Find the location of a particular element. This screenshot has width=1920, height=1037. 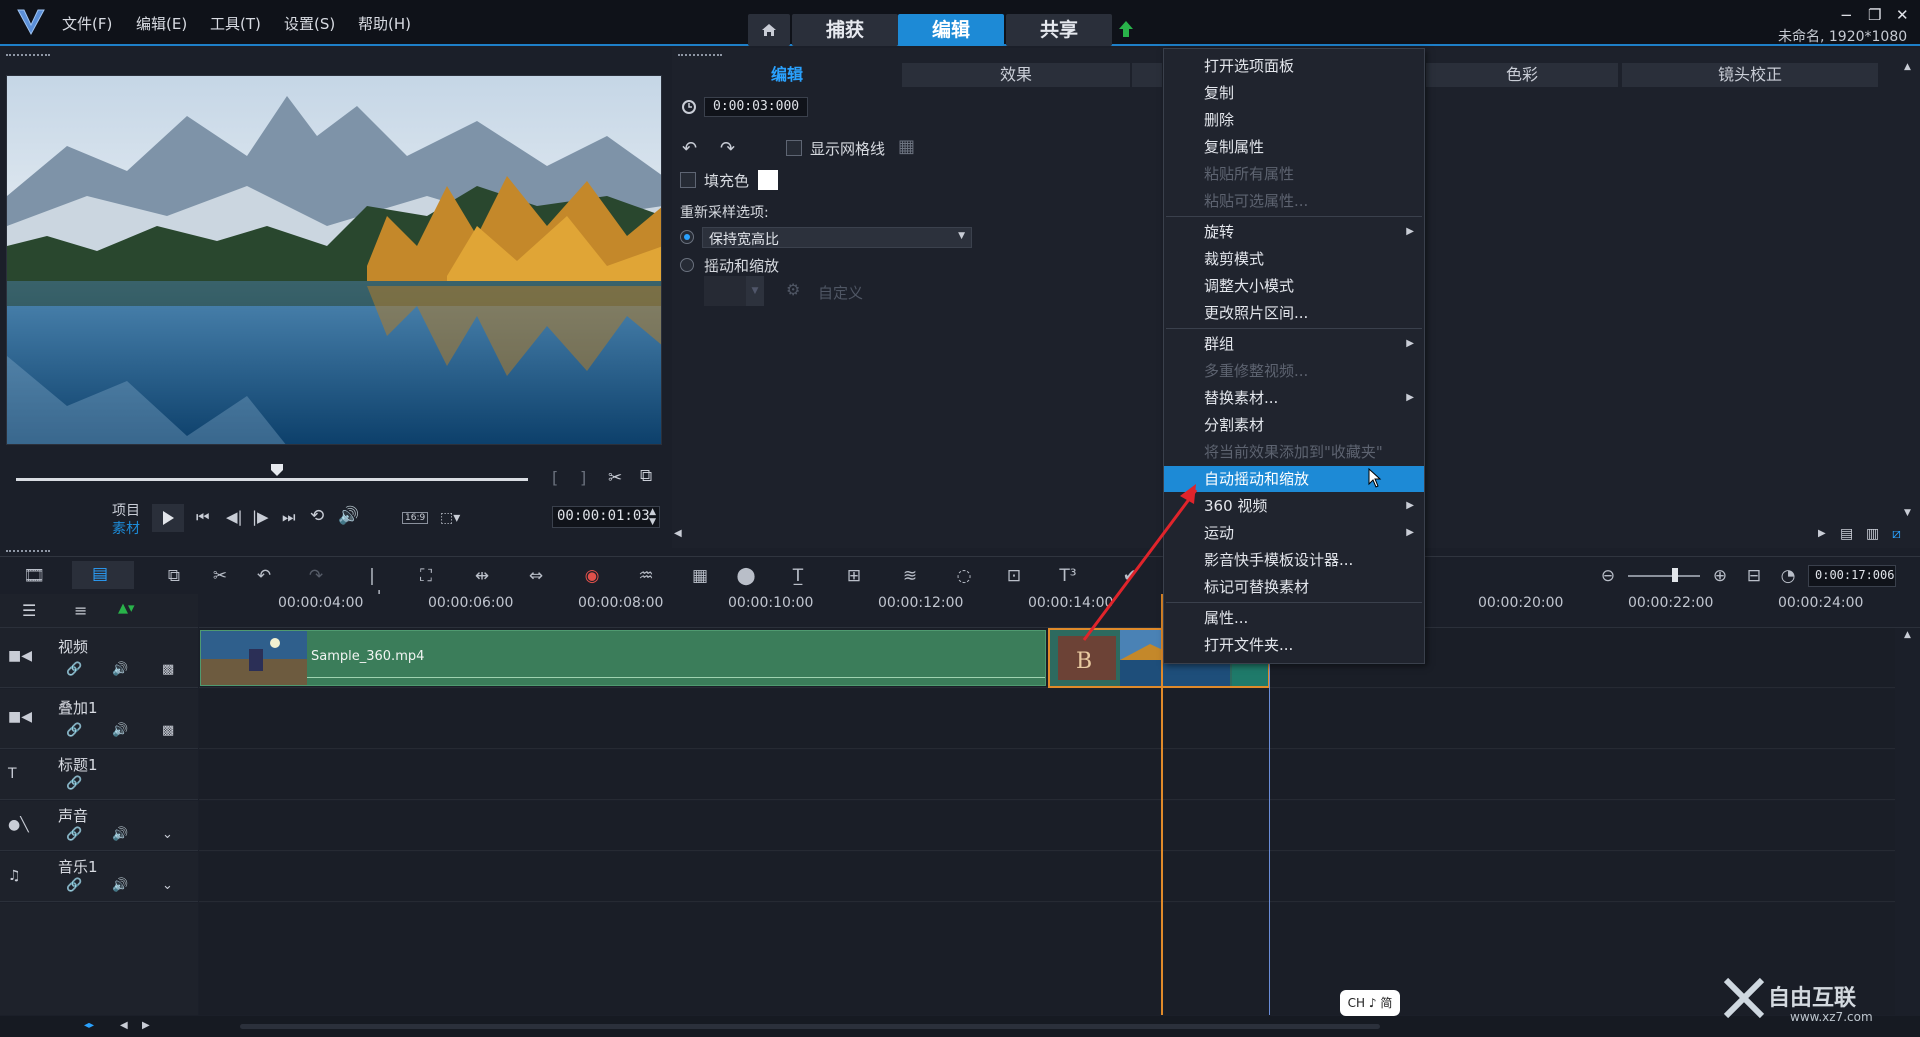

context-menu-item: 自动摇动和缩放 is located at coordinates (1294, 479).